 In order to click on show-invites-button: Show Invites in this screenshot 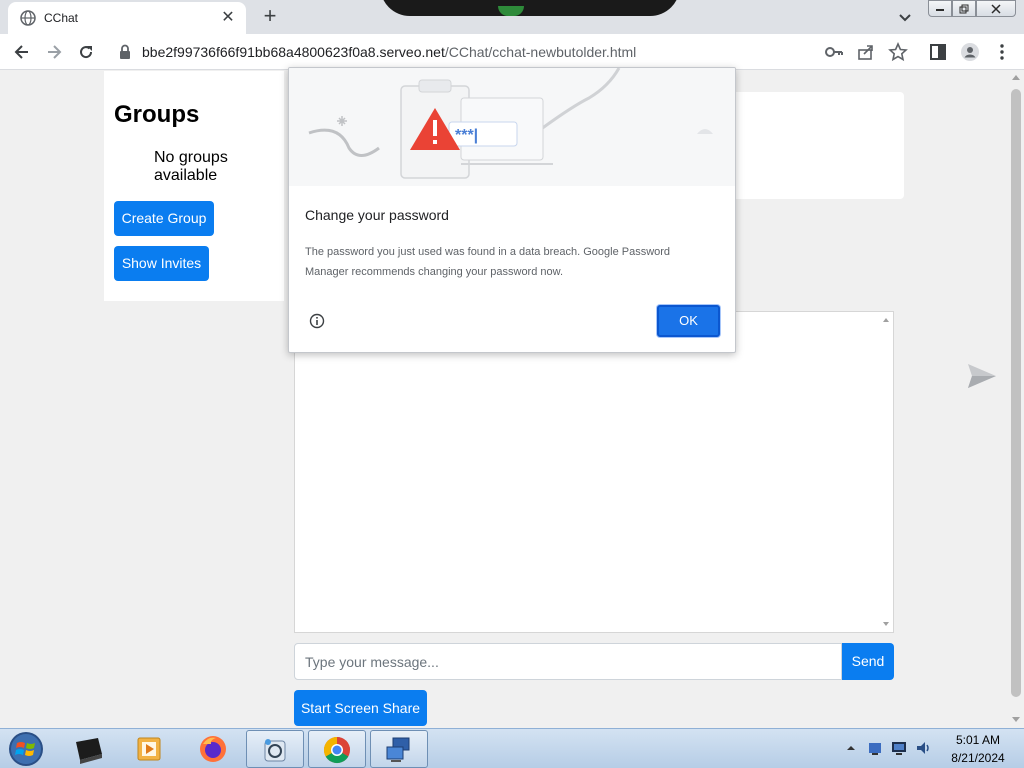, I will do `click(161, 263)`.